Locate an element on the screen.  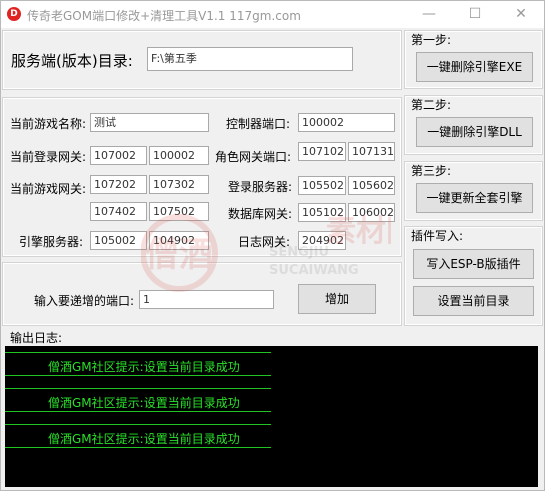
window-title: 传奇老GOM端口修改+清理工具V1.1 117gm.com is located at coordinates (164, 16).